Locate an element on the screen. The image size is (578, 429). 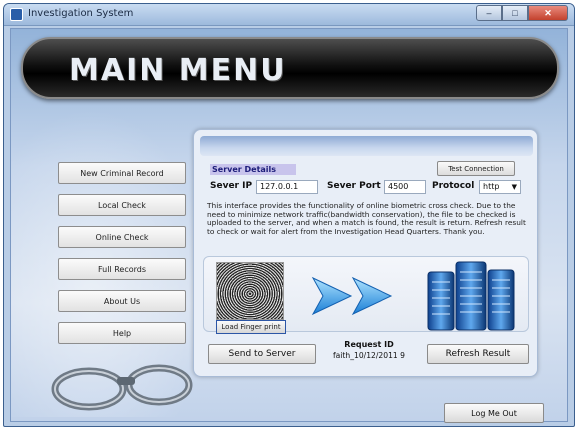
log-out-button: Log Me Out is located at coordinates (494, 413).